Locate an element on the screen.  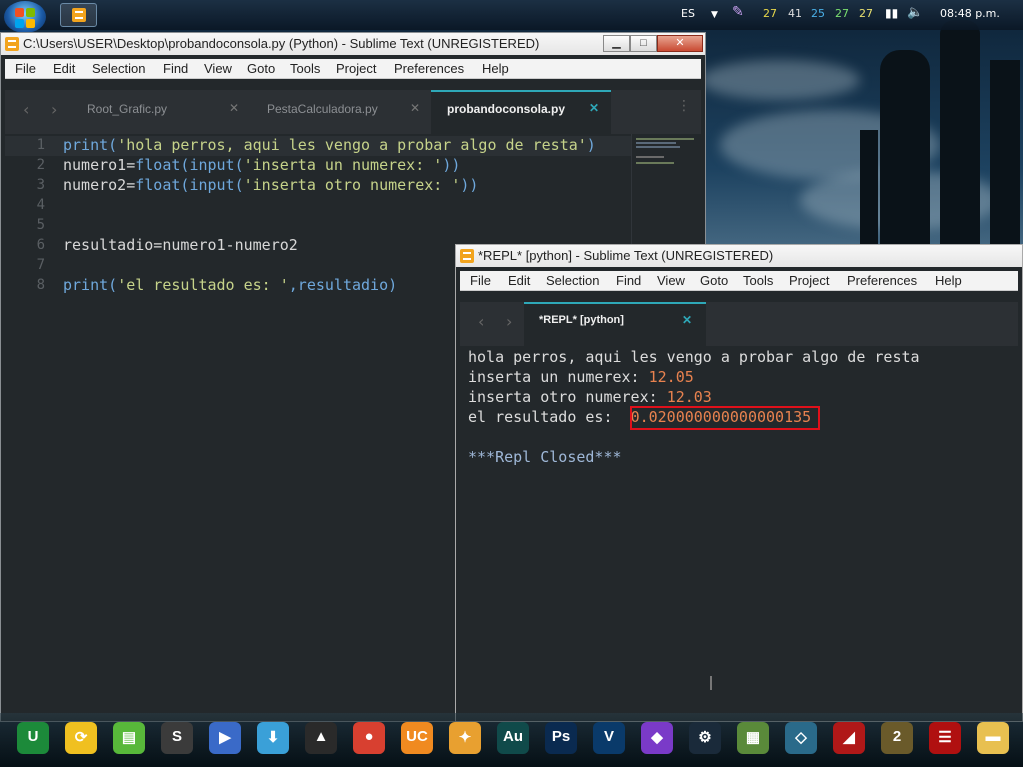
tray-counter-3: 25 is located at coordinates (818, 13).